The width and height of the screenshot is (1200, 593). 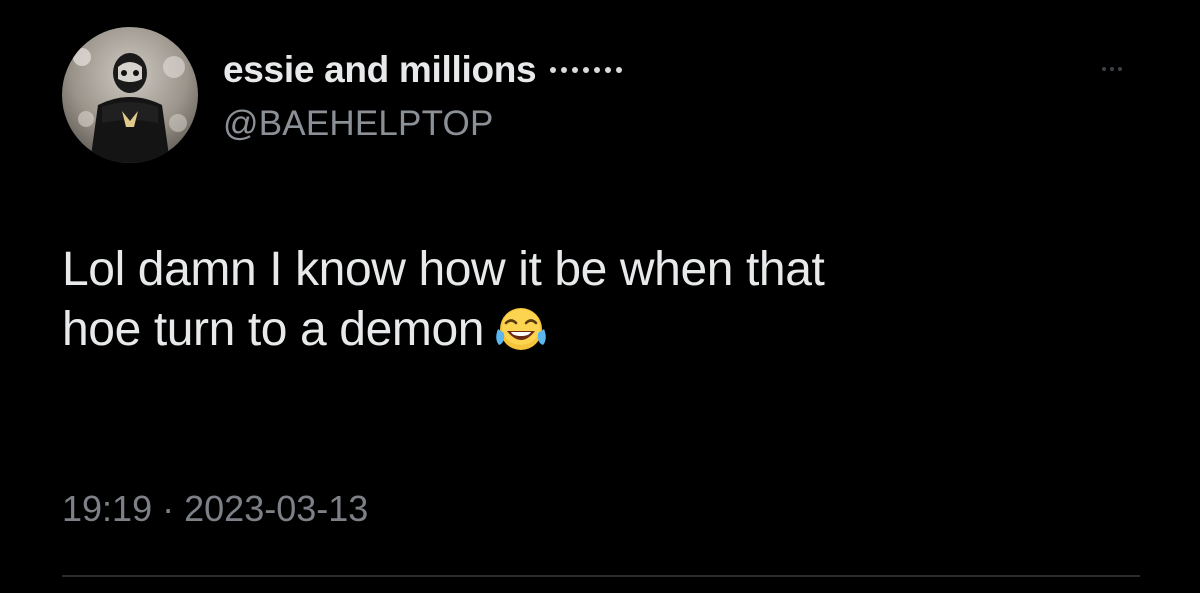 What do you see at coordinates (273, 329) in the screenshot?
I see `tweet-text-line-2-text: hoe turn to a demon` at bounding box center [273, 329].